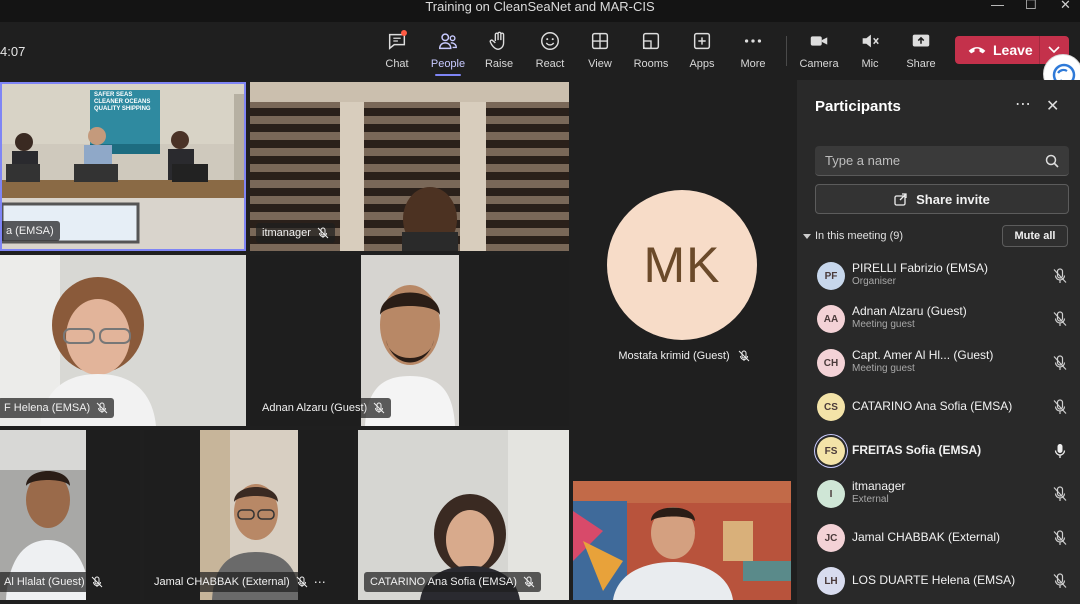 The height and width of the screenshot is (604, 1080). What do you see at coordinates (831, 407) in the screenshot?
I see `participant-avatar: CS` at bounding box center [831, 407].